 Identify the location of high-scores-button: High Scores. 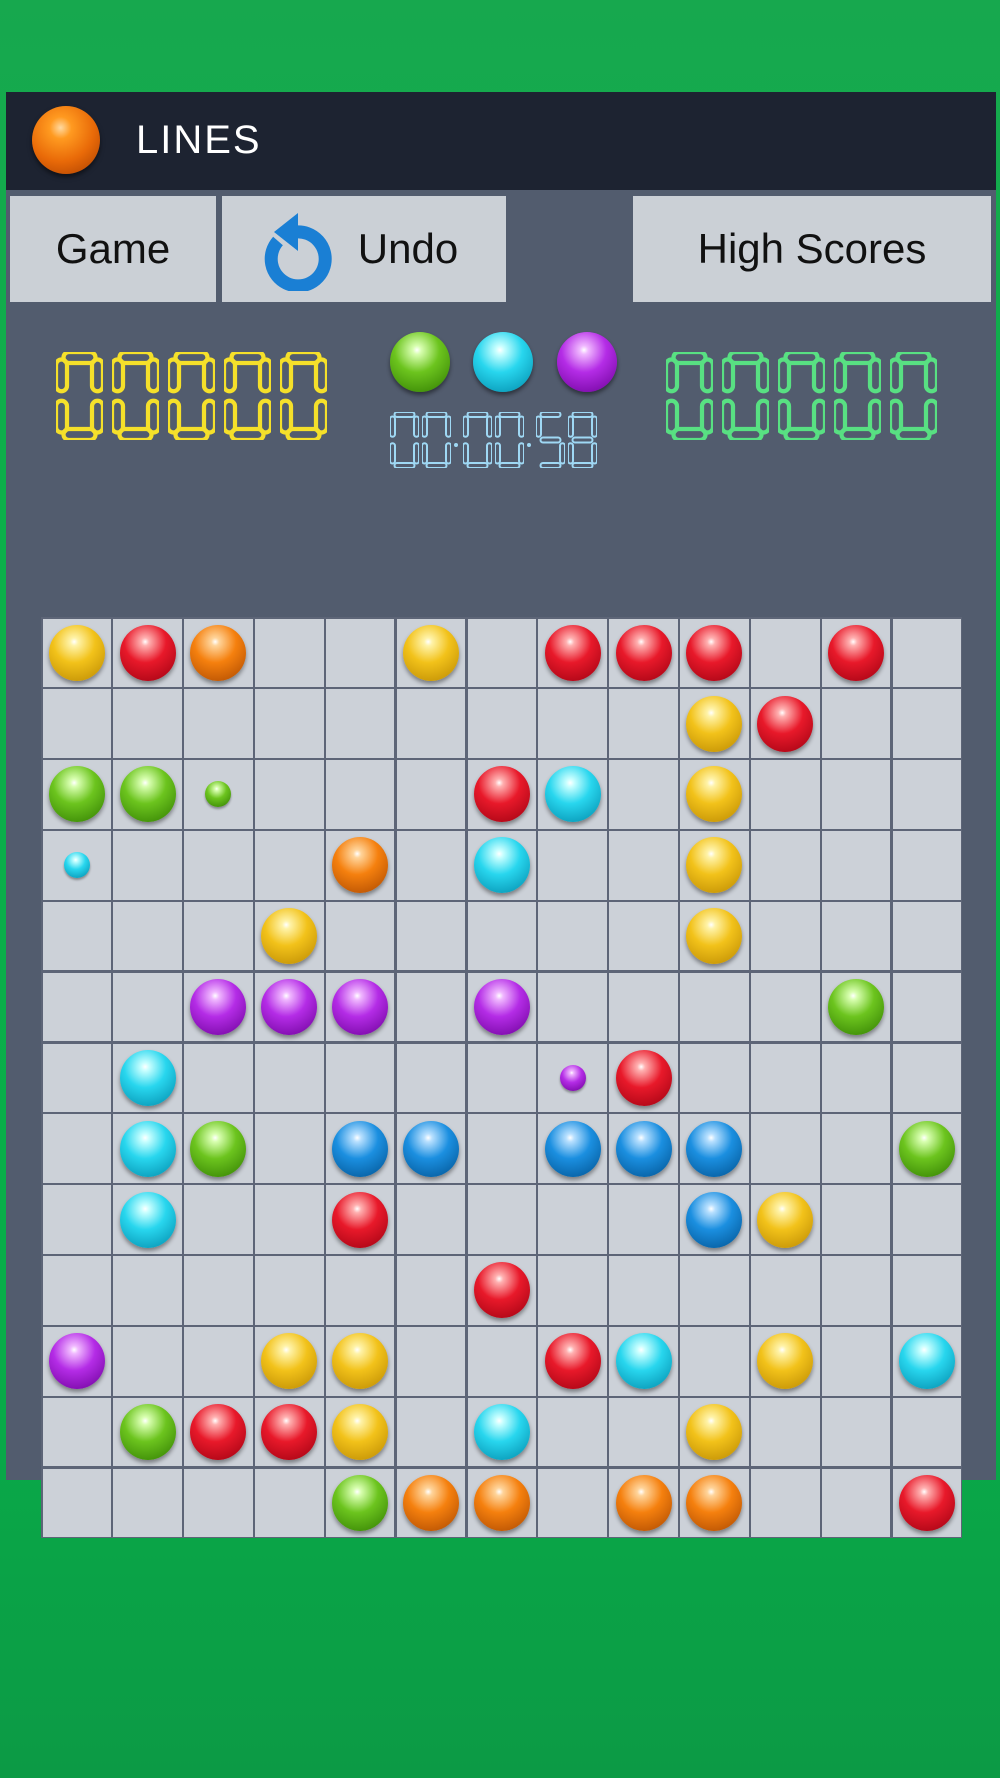
(812, 249).